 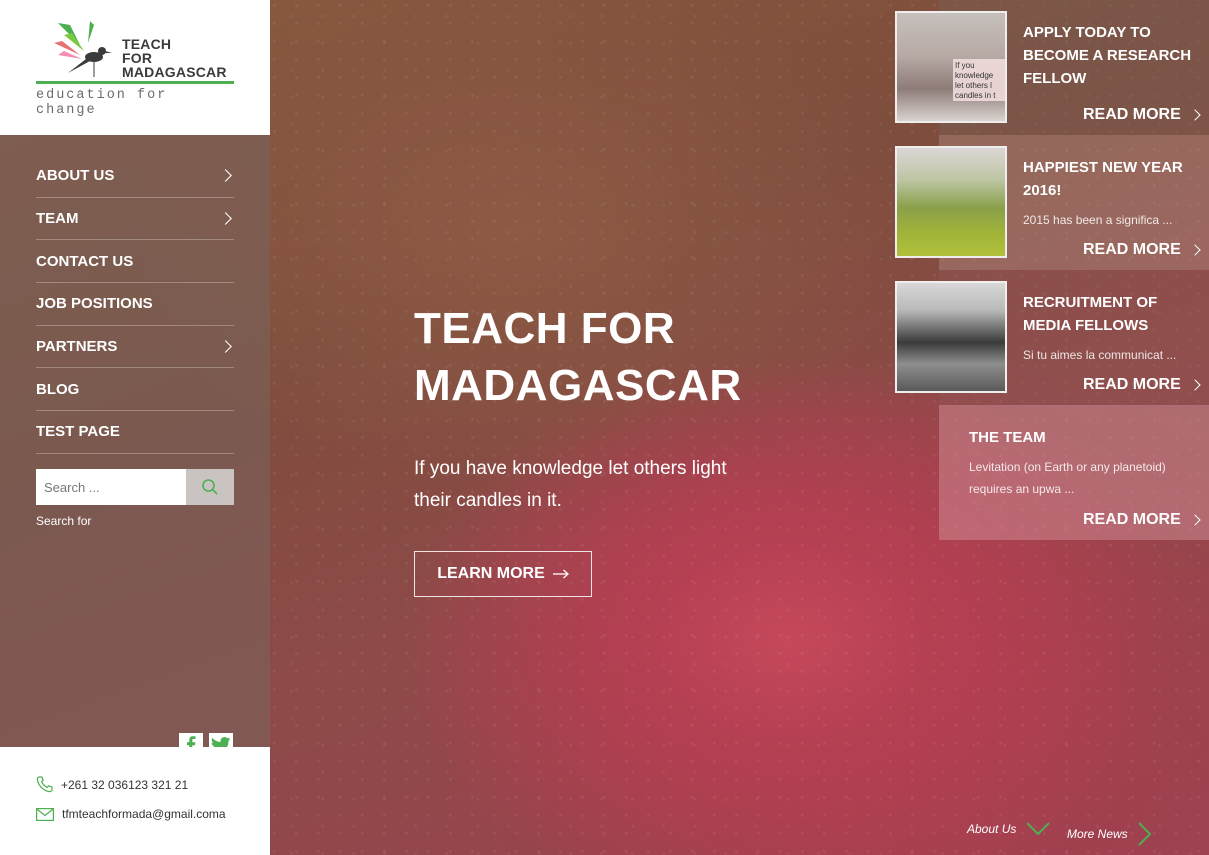 What do you see at coordinates (182, 58) in the screenshot?
I see `logo-wordmark: TEACH FOR MADAGASCAR` at bounding box center [182, 58].